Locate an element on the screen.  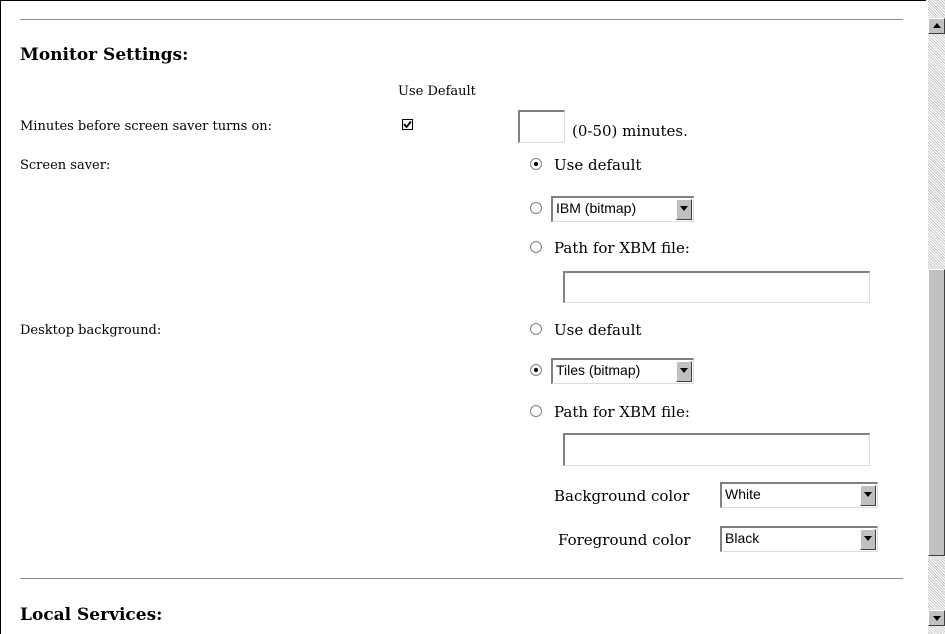
screen-saver-dropdown-value: IBM (bitmap) is located at coordinates (596, 208).